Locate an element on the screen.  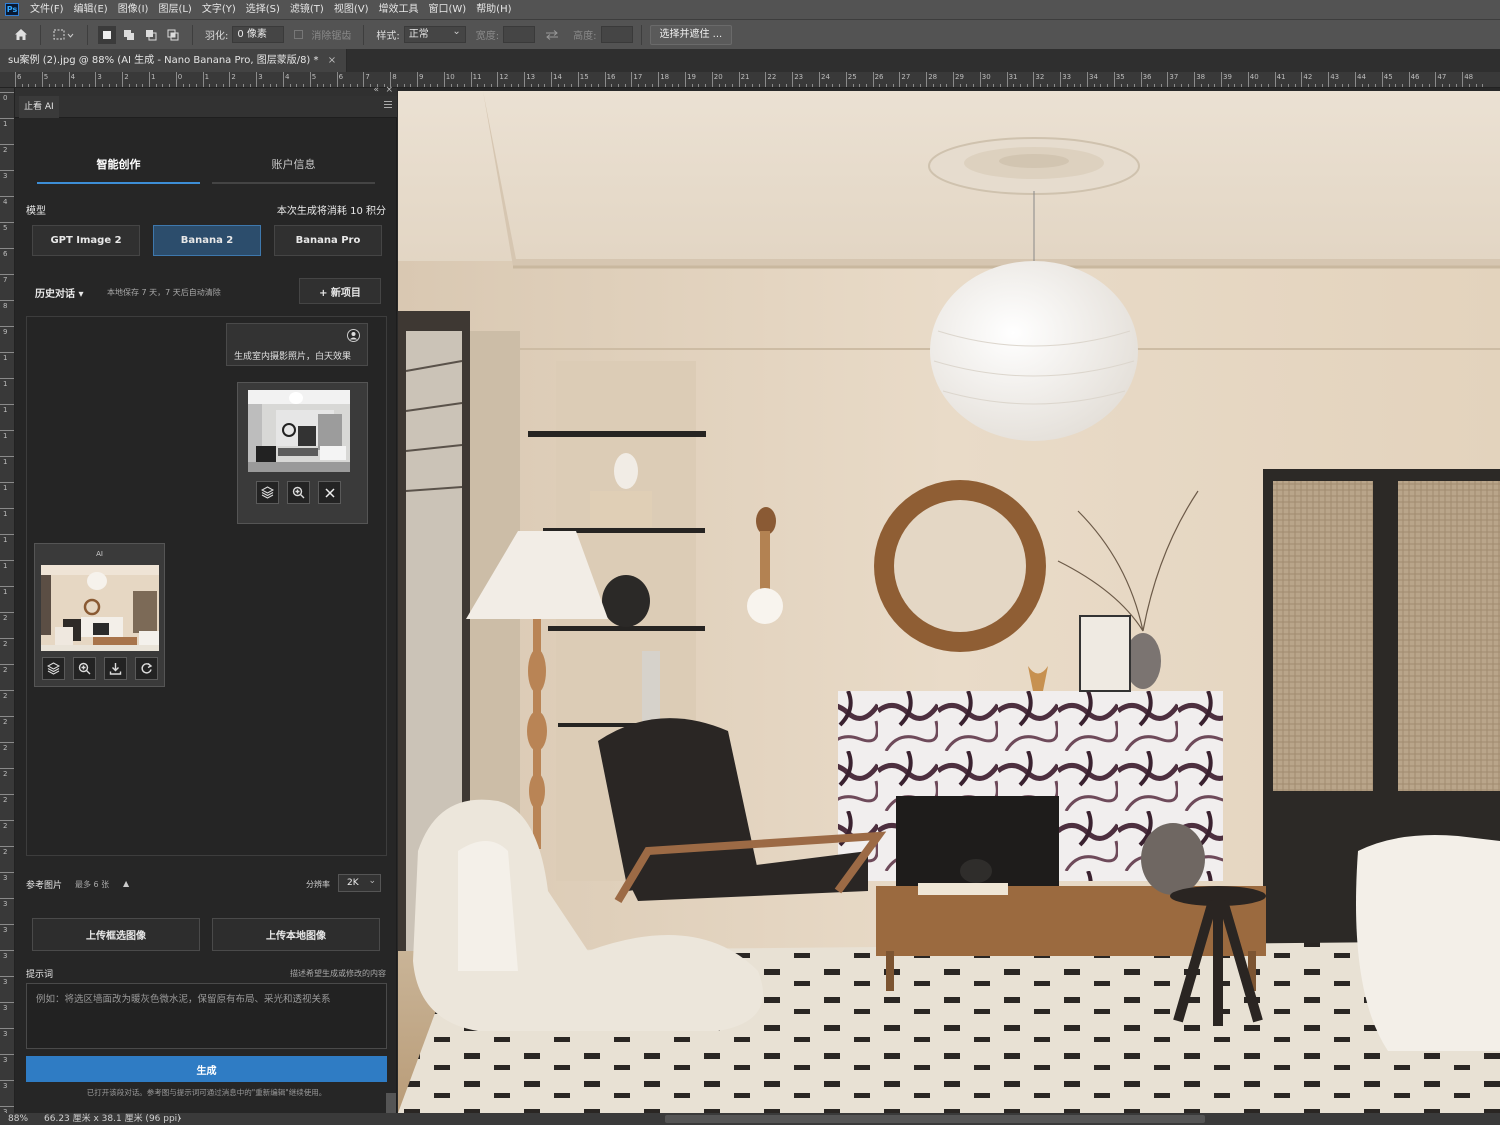
ruler-label: 6 is located at coordinates (341, 77).